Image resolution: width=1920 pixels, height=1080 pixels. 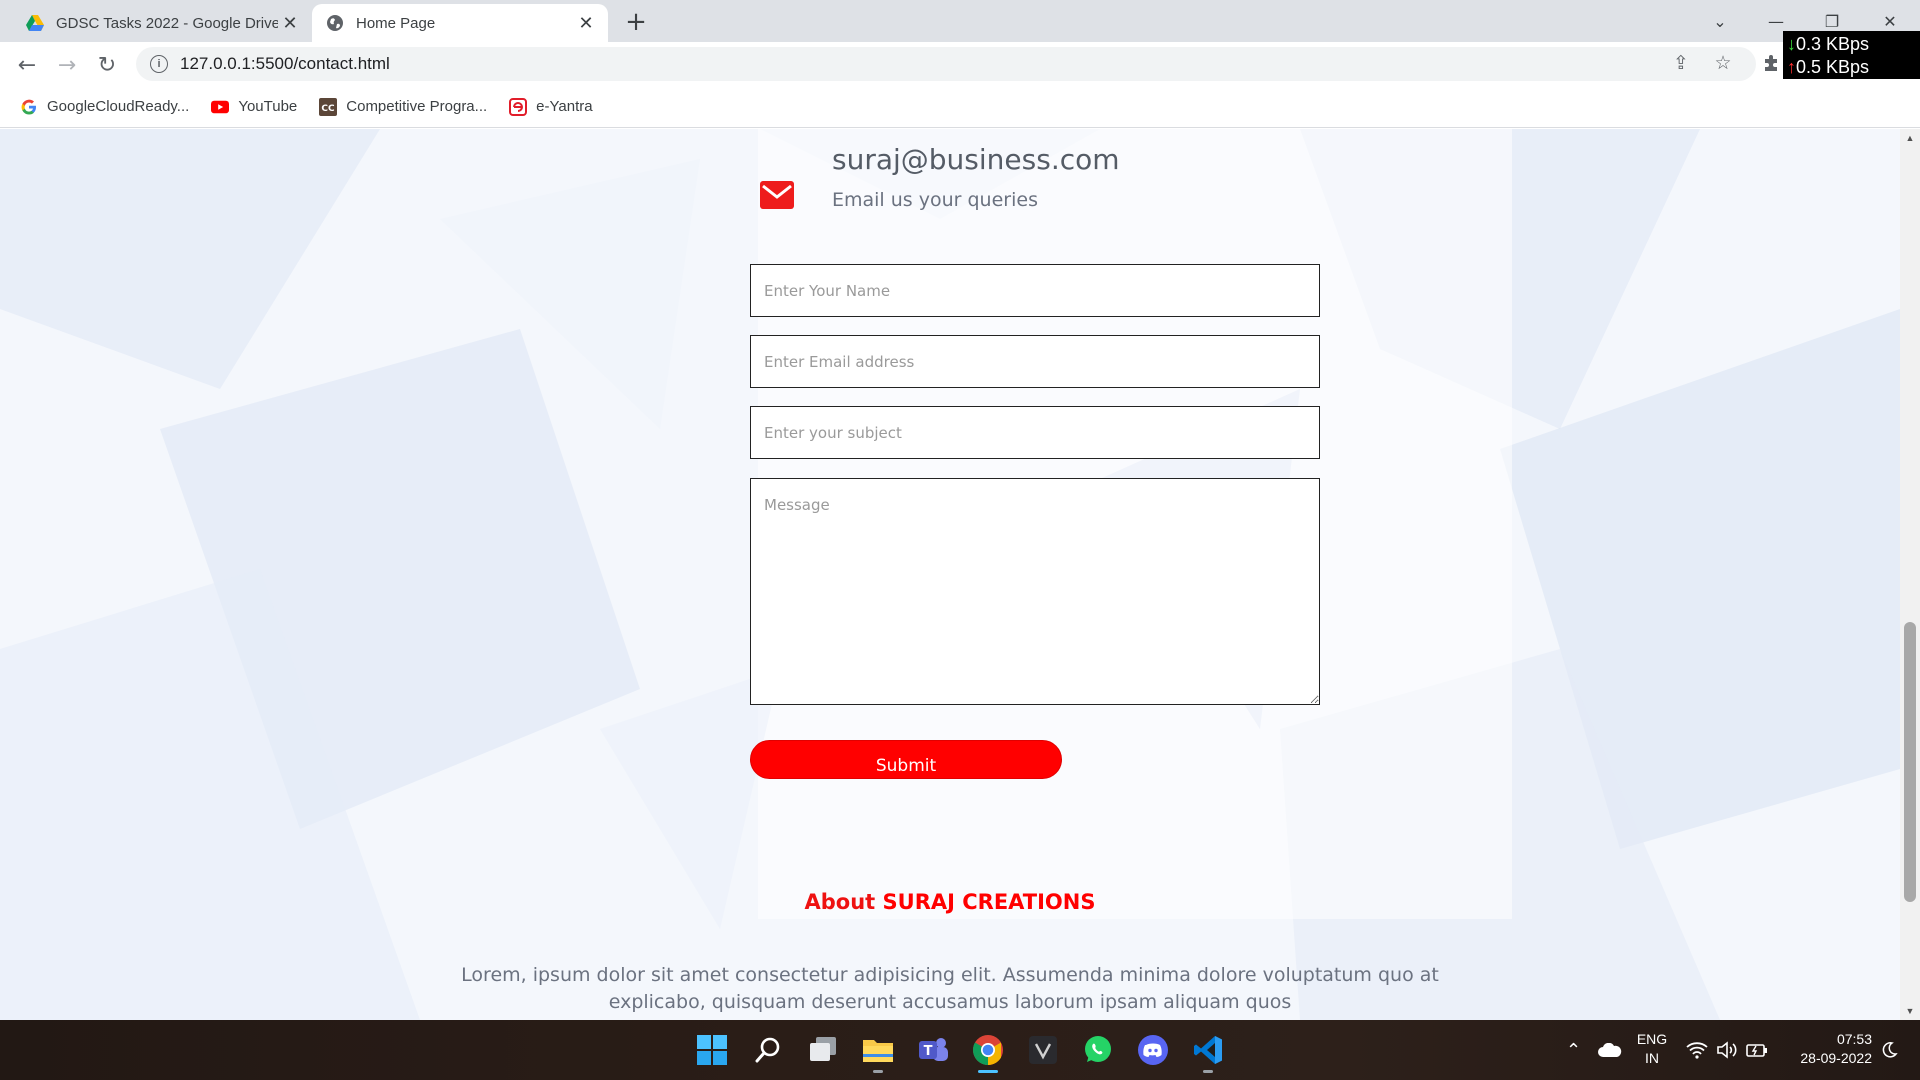 What do you see at coordinates (1153, 1050) in the screenshot?
I see `discord-icon` at bounding box center [1153, 1050].